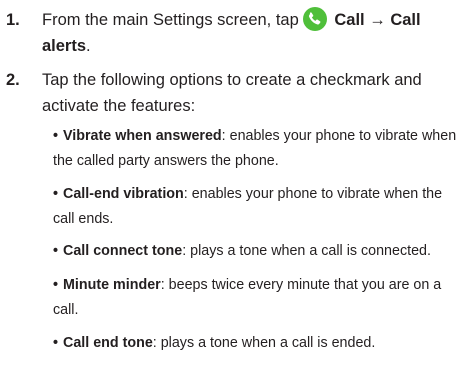 This screenshot has height=365, width=471. What do you see at coordinates (88, 46) in the screenshot?
I see `step-1-suffix: .` at bounding box center [88, 46].